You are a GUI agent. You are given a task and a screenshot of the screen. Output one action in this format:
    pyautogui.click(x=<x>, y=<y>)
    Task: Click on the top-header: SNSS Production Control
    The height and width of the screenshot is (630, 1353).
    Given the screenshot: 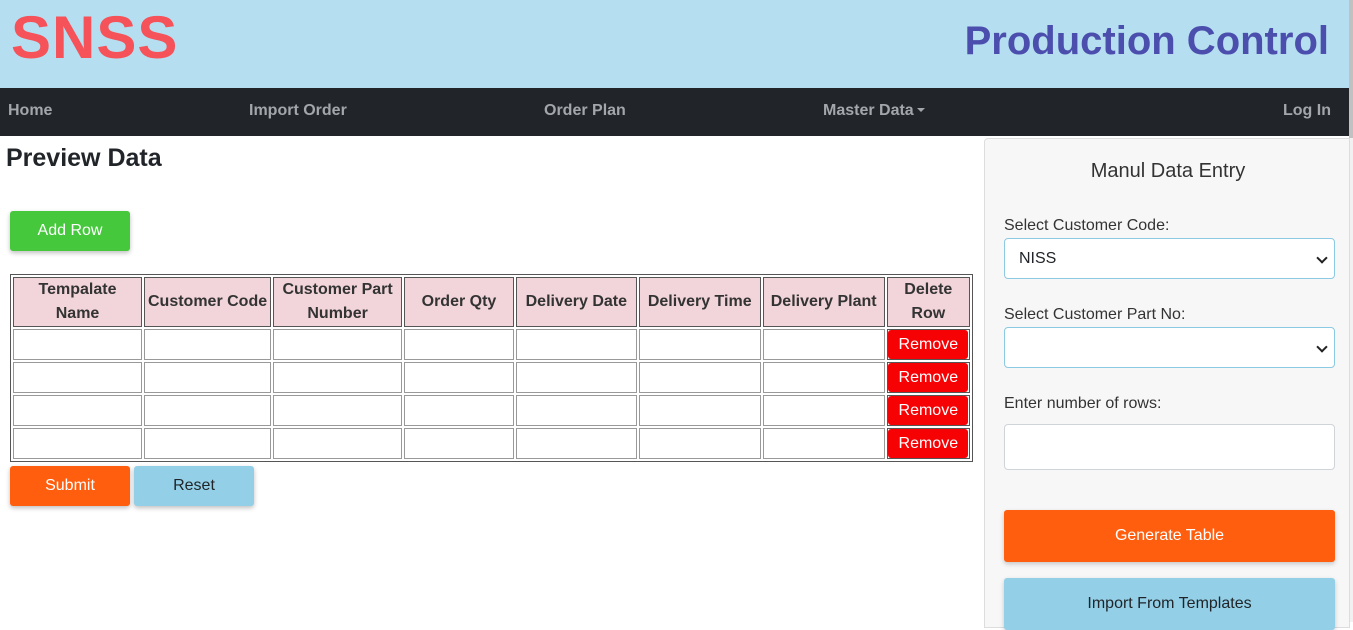 What is the action you would take?
    pyautogui.click(x=674, y=44)
    